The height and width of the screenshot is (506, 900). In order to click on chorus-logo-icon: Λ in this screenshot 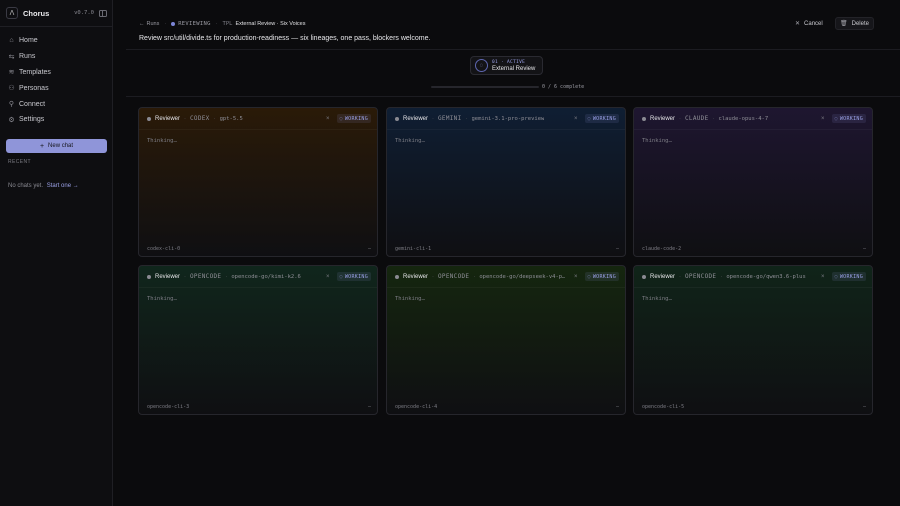, I will do `click(12, 13)`.